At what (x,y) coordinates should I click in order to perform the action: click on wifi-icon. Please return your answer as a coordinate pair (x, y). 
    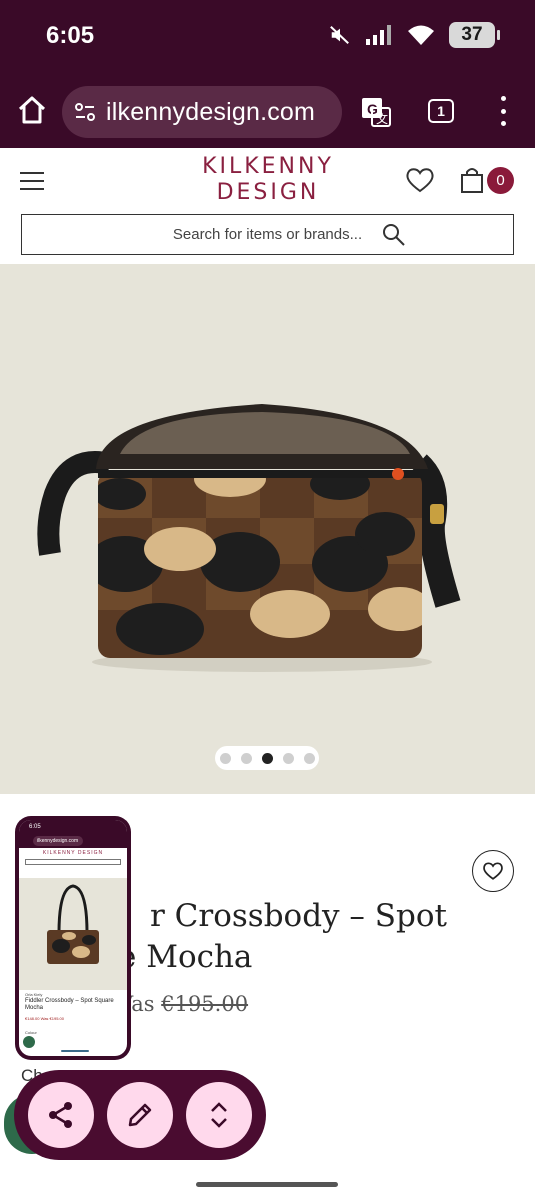
    Looking at the image, I should click on (421, 35).